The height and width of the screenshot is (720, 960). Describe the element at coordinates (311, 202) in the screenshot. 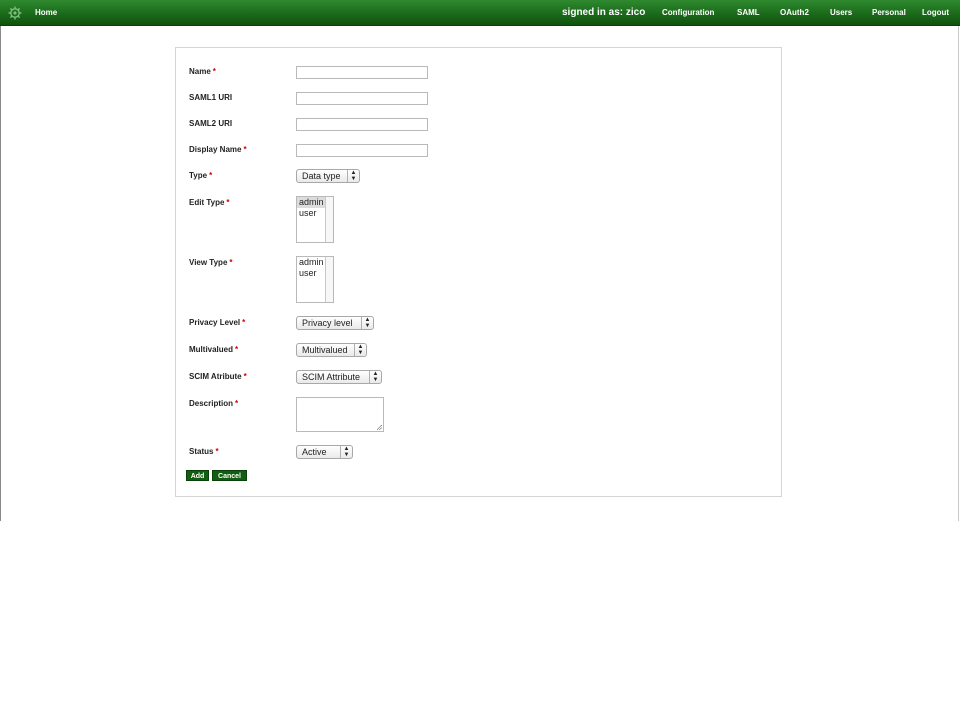

I see `edit-type-option-admin: admin` at that location.